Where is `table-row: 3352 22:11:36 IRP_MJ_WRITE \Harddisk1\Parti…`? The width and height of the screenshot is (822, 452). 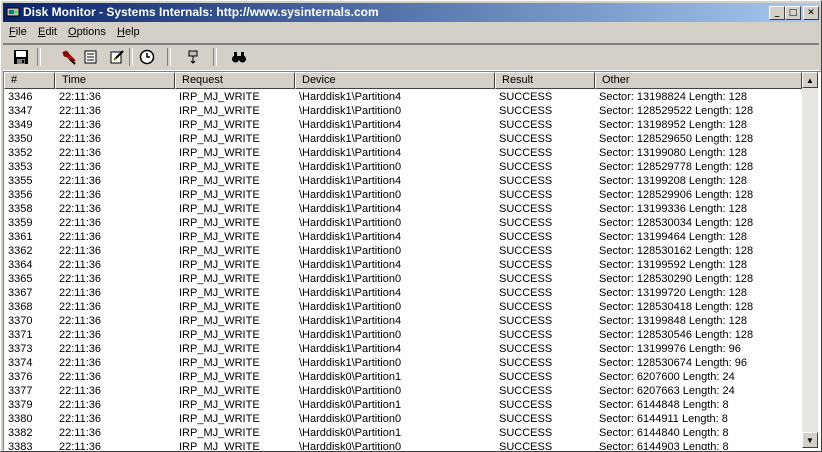 table-row: 3352 22:11:36 IRP_MJ_WRITE \Harddisk1\Parti… is located at coordinates (403, 153).